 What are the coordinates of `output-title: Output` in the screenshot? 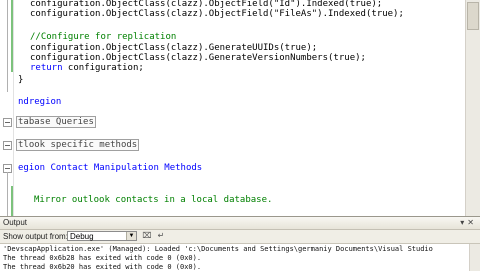 It's located at (15, 222).